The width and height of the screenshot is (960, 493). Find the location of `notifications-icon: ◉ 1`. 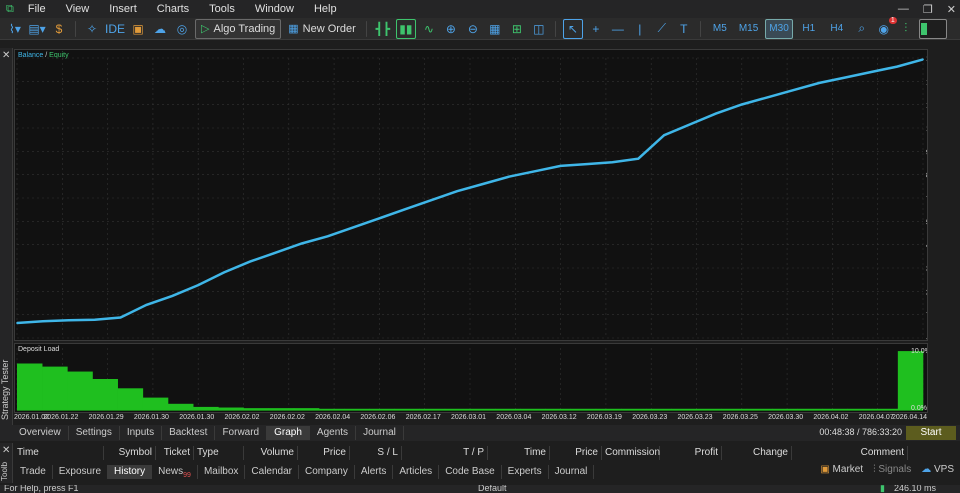

notifications-icon: ◉ 1 is located at coordinates (886, 27).